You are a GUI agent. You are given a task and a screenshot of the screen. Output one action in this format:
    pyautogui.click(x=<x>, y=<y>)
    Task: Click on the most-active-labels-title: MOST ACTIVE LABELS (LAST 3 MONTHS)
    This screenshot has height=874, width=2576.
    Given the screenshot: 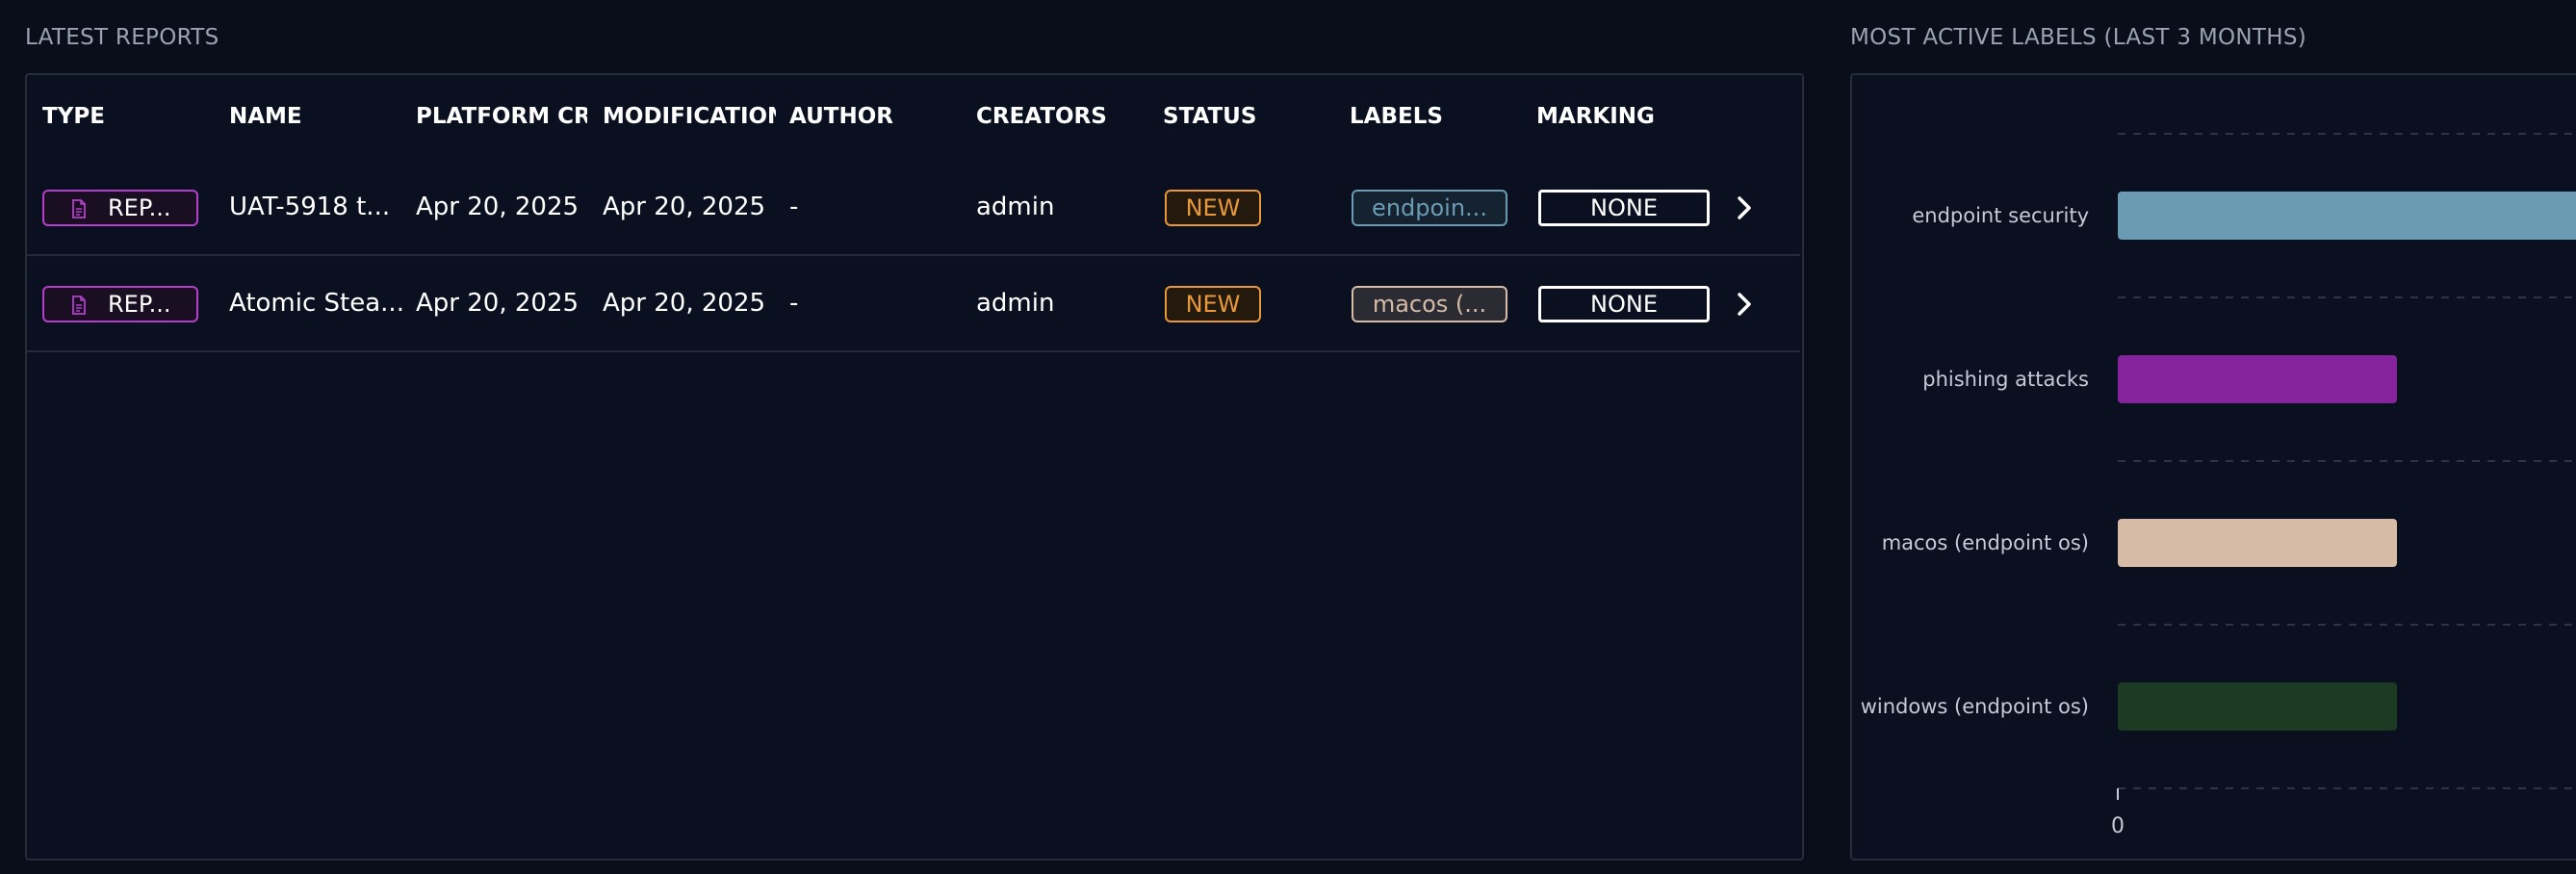 What is the action you would take?
    pyautogui.click(x=2078, y=37)
    